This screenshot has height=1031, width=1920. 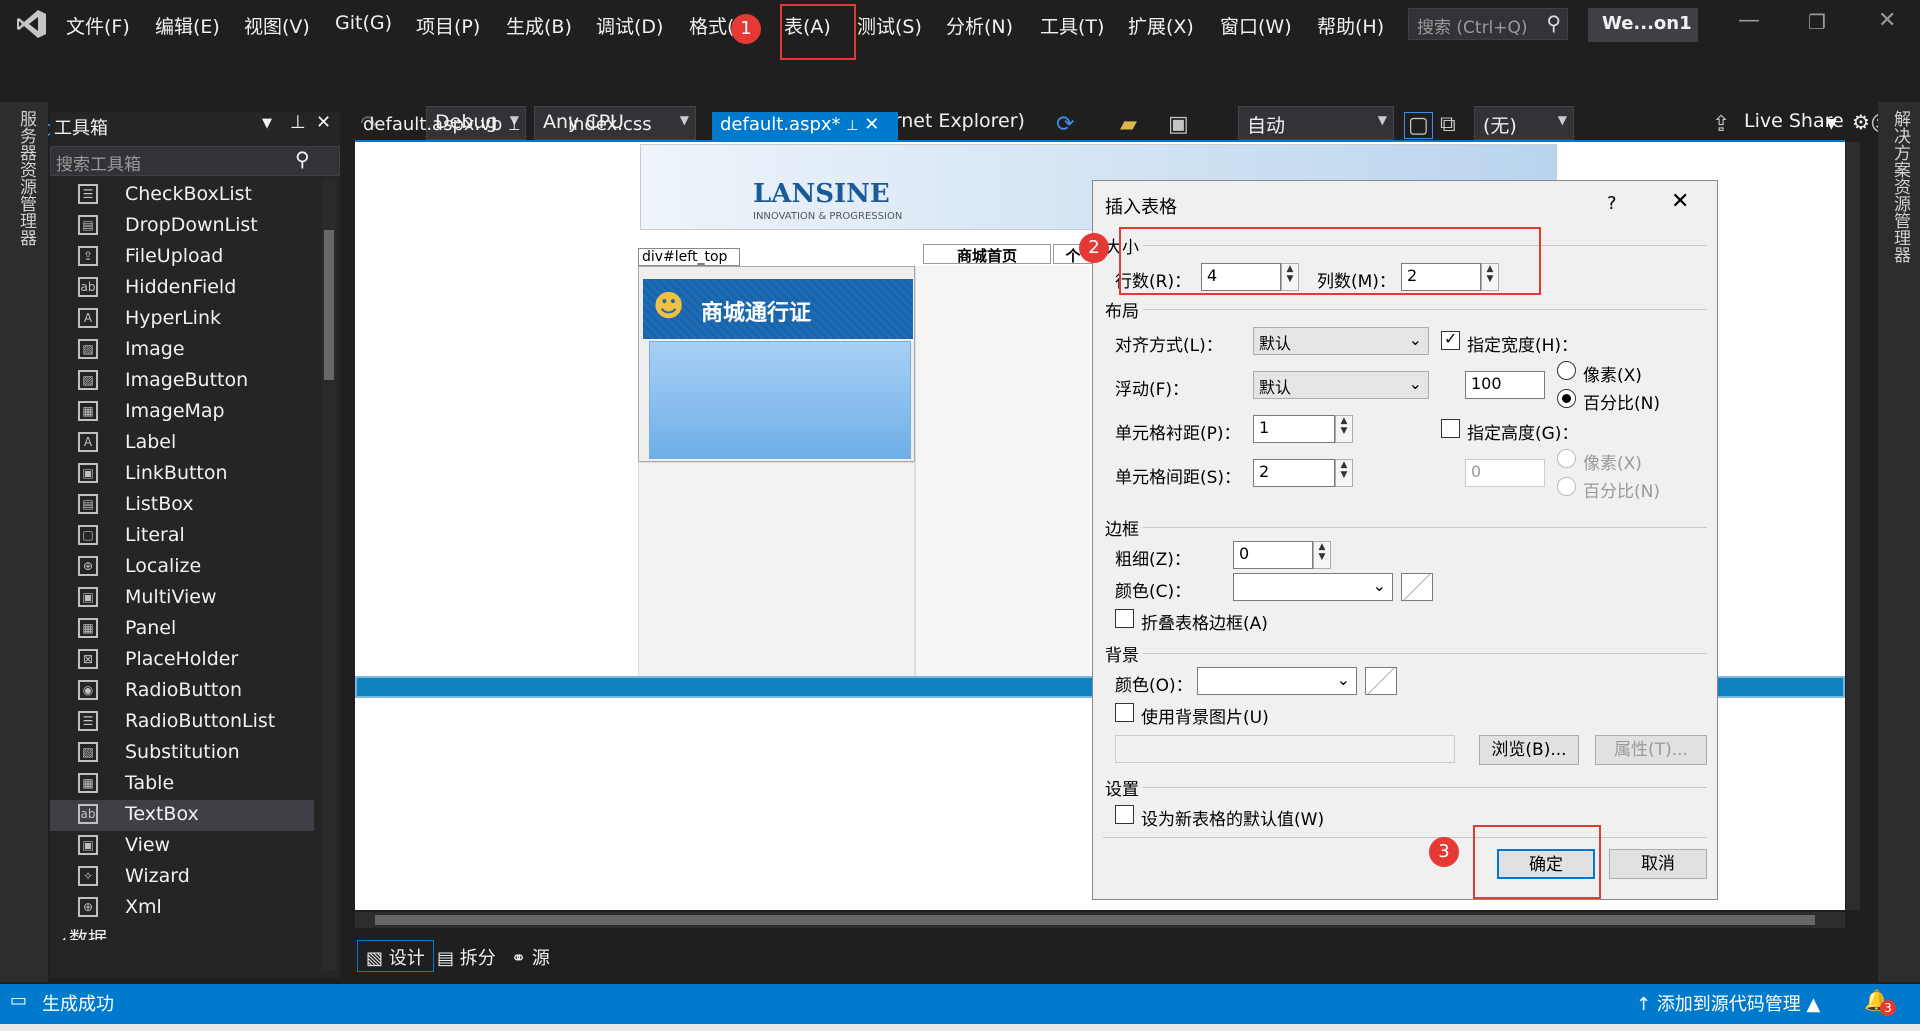 What do you see at coordinates (182, 536) in the screenshot?
I see `toolbox-item: ▢ Literal` at bounding box center [182, 536].